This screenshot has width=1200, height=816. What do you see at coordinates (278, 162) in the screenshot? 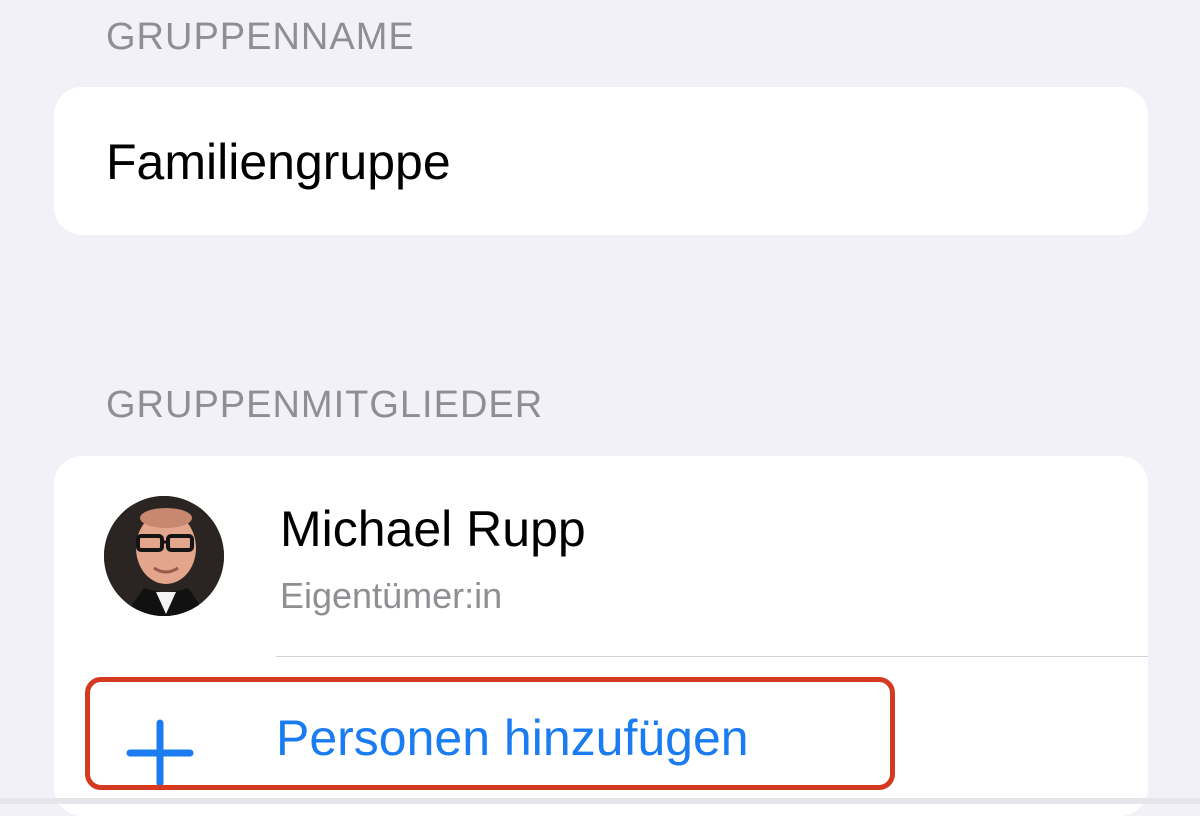
I see `group-name-field: Familiengruppe` at bounding box center [278, 162].